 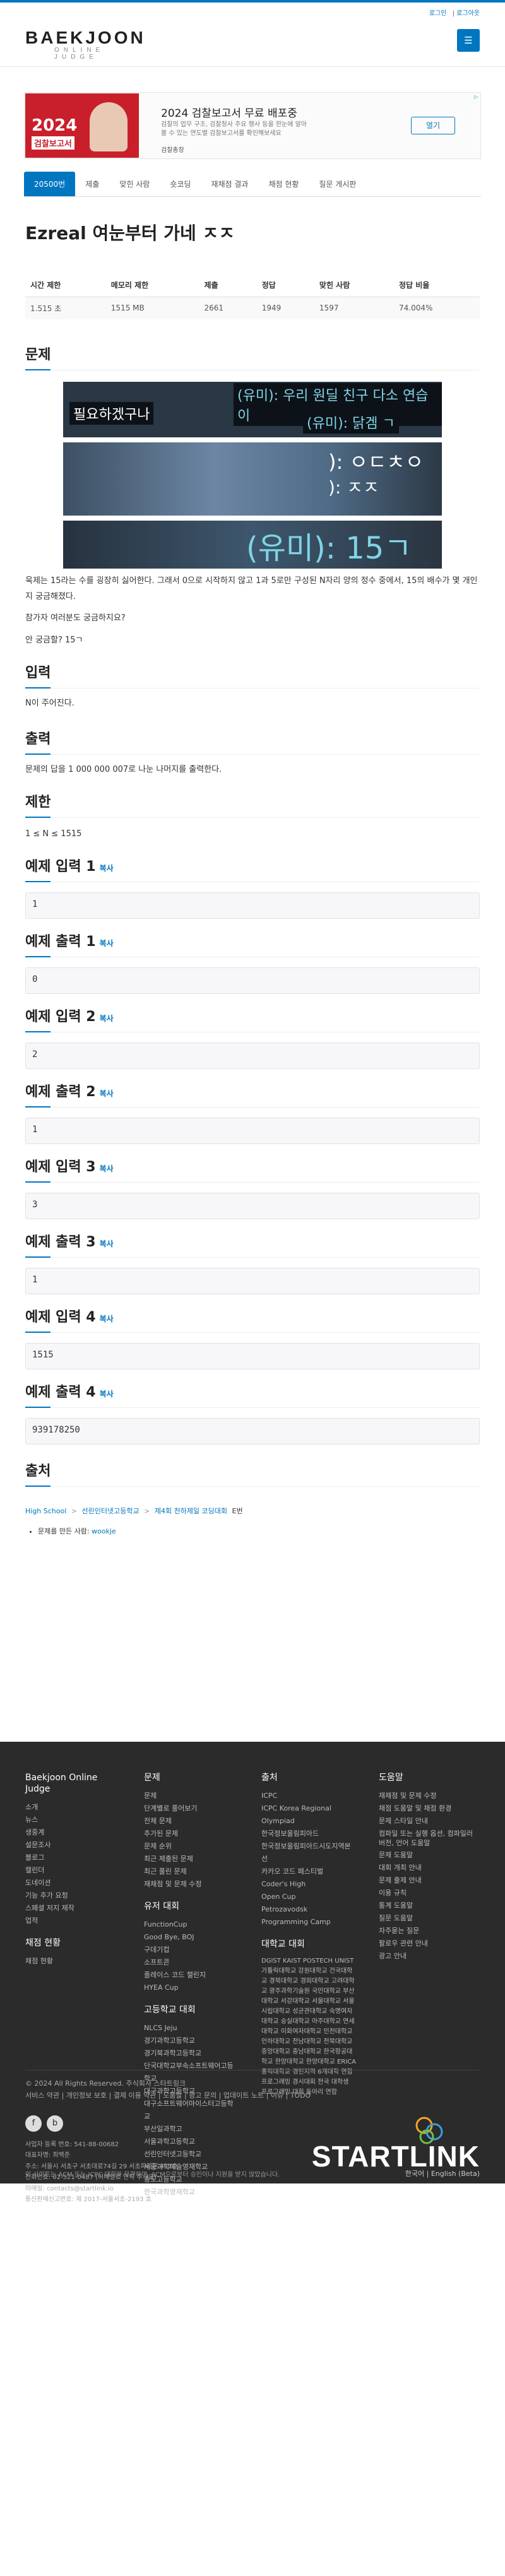 I want to click on logout-link: 로그아웃, so click(x=468, y=13).